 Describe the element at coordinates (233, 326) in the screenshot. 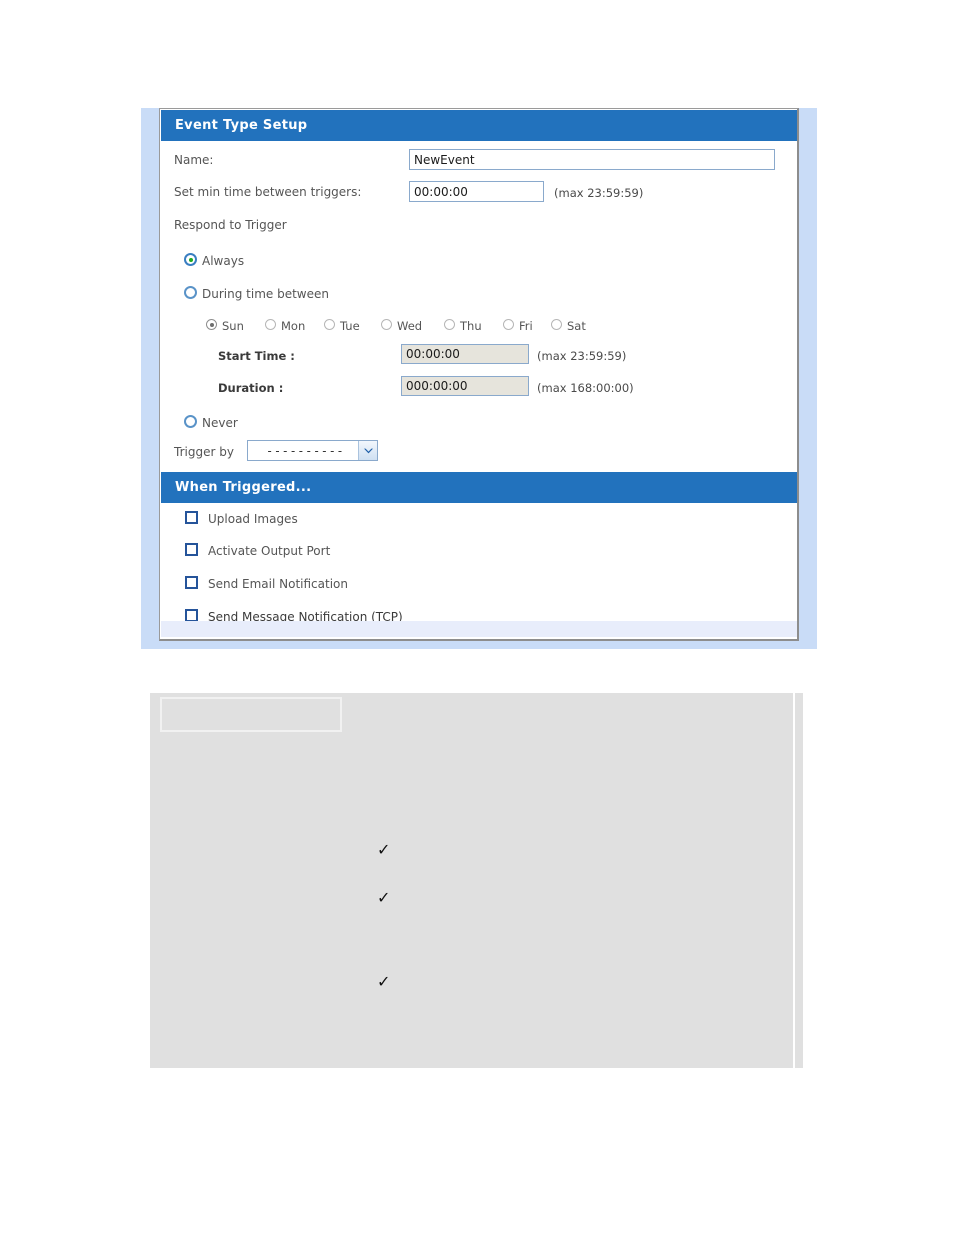

I see `radio-day-sun-label: Sun` at that location.